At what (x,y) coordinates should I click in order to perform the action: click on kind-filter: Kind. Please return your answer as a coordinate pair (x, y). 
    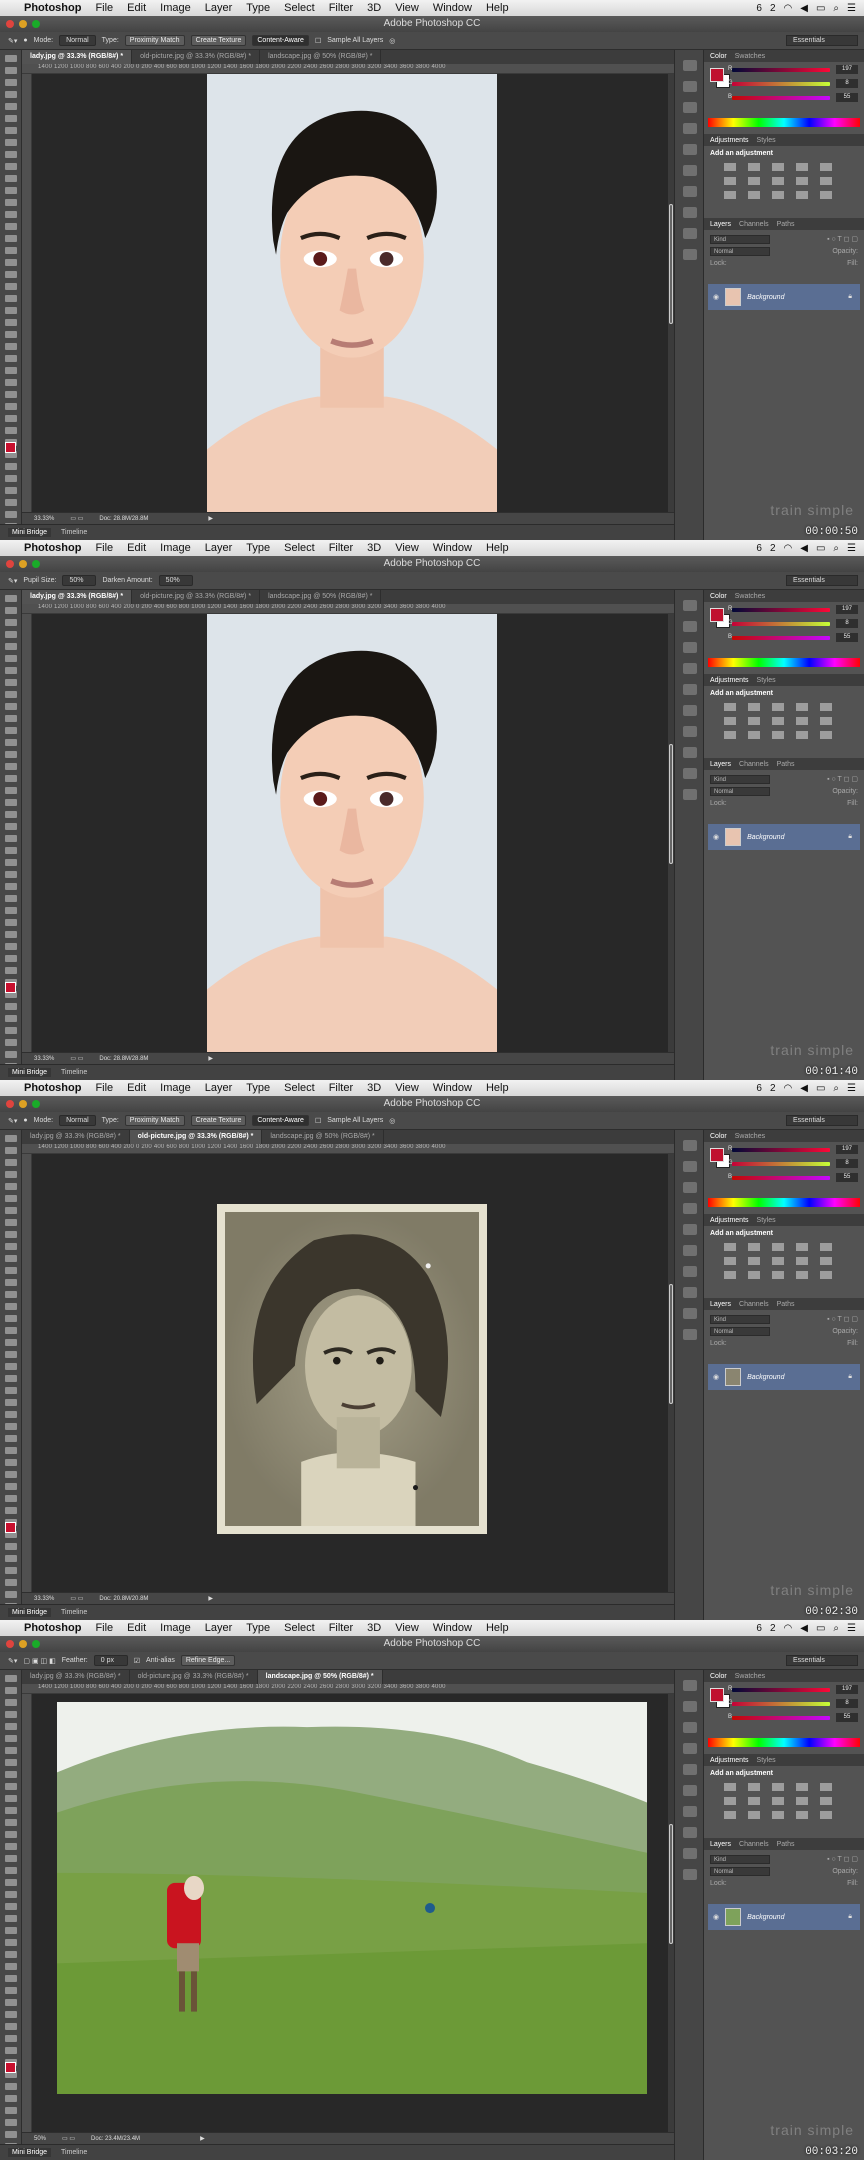
    Looking at the image, I should click on (740, 1319).